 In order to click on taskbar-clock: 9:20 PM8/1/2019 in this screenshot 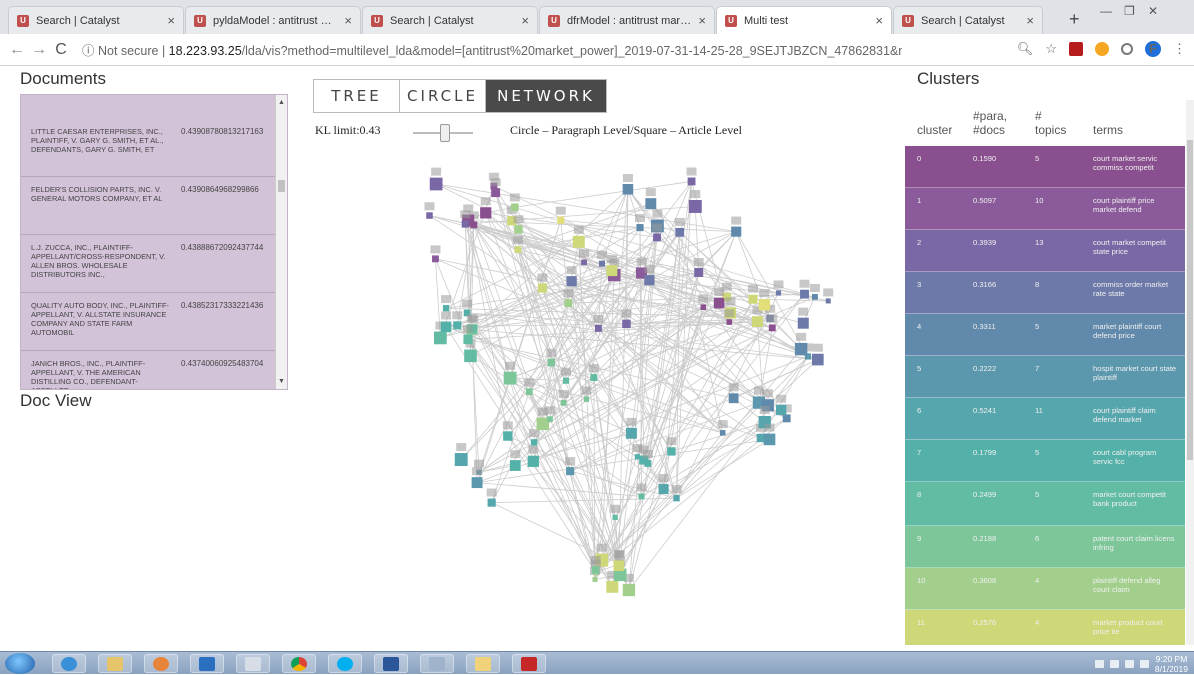, I will do `click(1171, 664)`.